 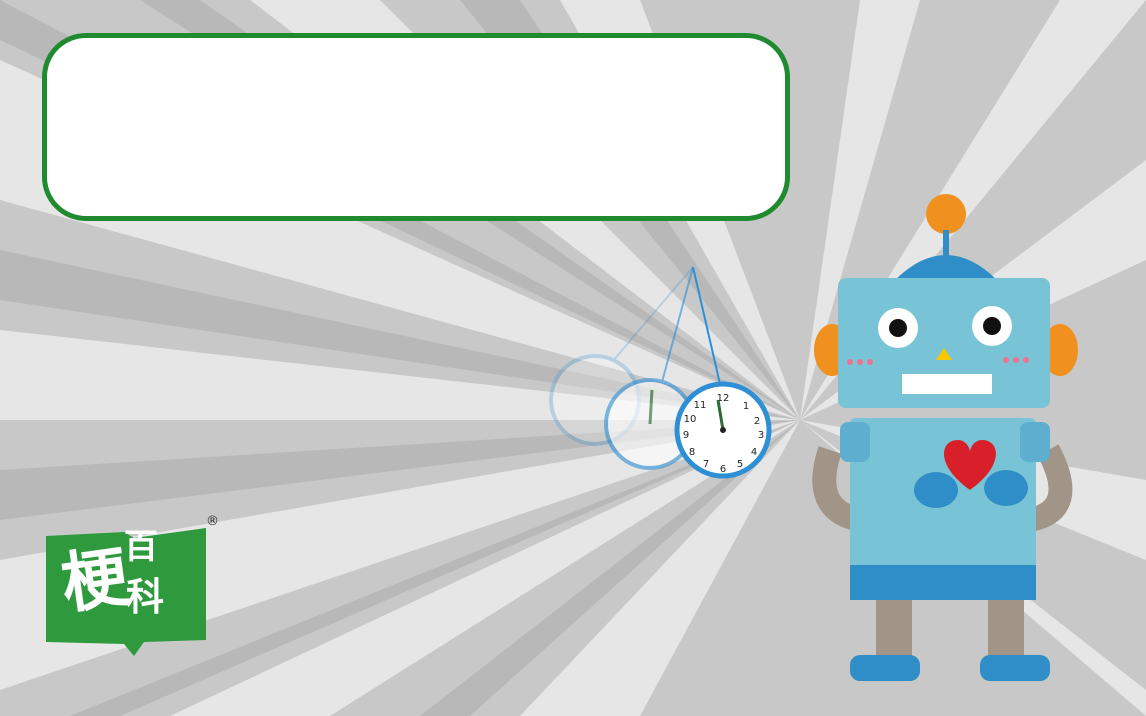 What do you see at coordinates (746, 406) in the screenshot?
I see `svg-text: 1` at bounding box center [746, 406].